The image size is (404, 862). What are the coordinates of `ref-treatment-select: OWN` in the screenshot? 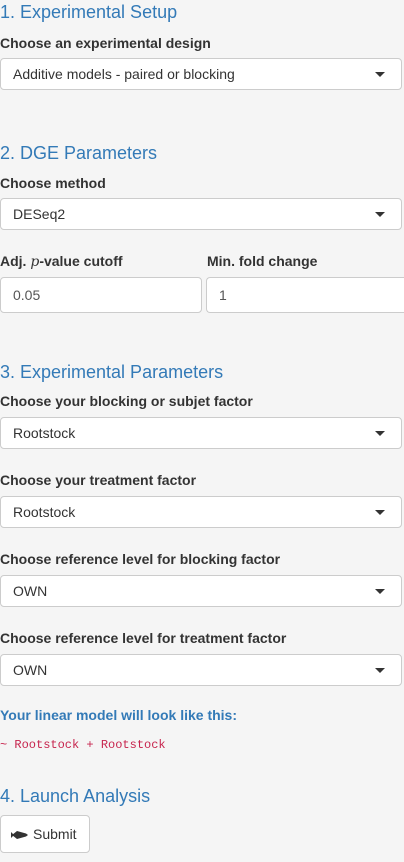 It's located at (201, 670).